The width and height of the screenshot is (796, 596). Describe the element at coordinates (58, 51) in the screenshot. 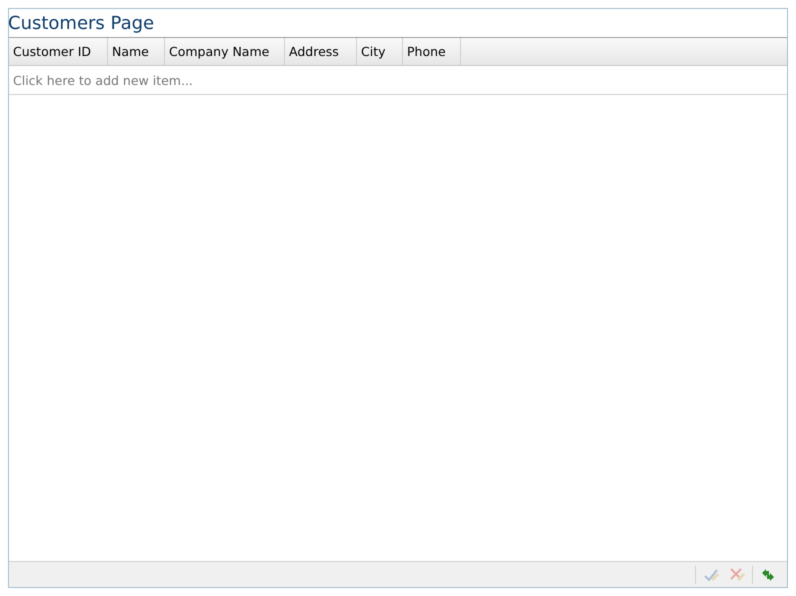

I see `column-header: Customer ID` at that location.